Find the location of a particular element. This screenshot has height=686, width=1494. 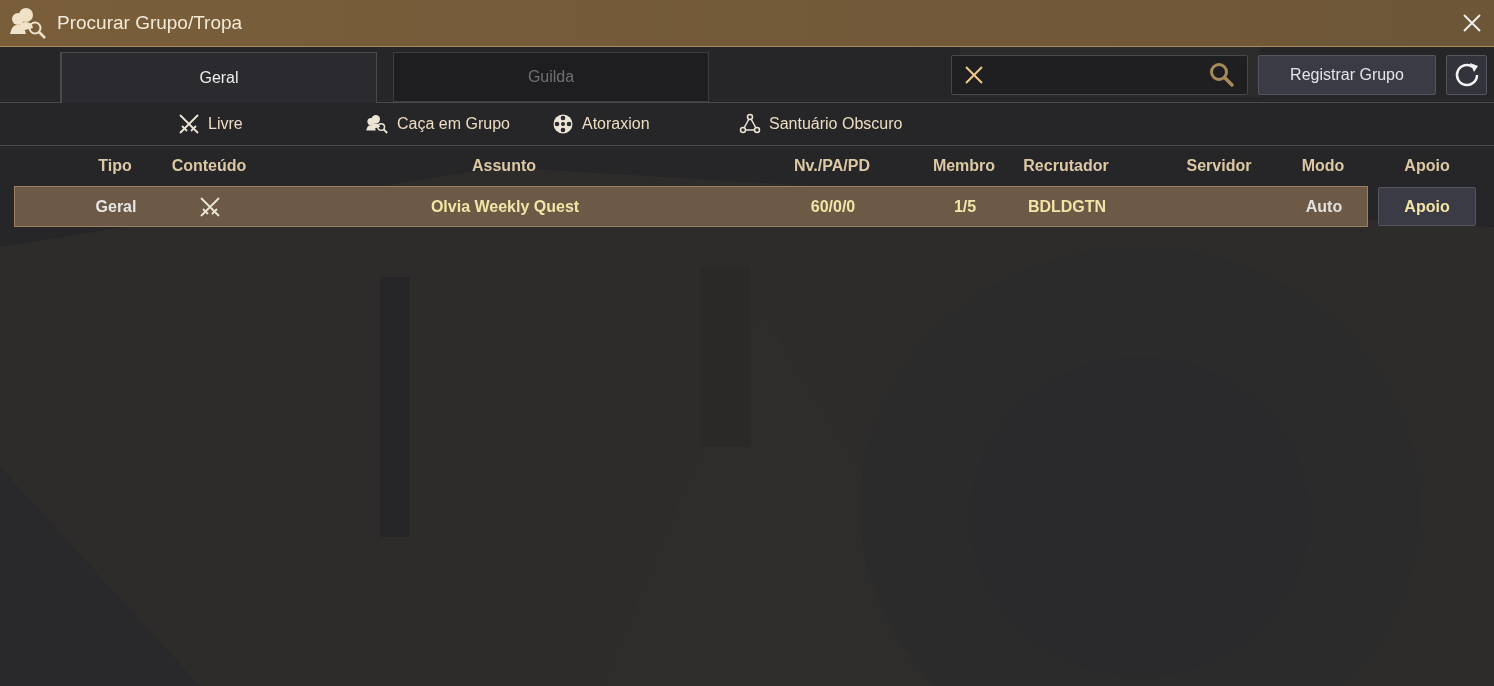

window-title: Procurar Grupo/Tropa is located at coordinates (150, 22).